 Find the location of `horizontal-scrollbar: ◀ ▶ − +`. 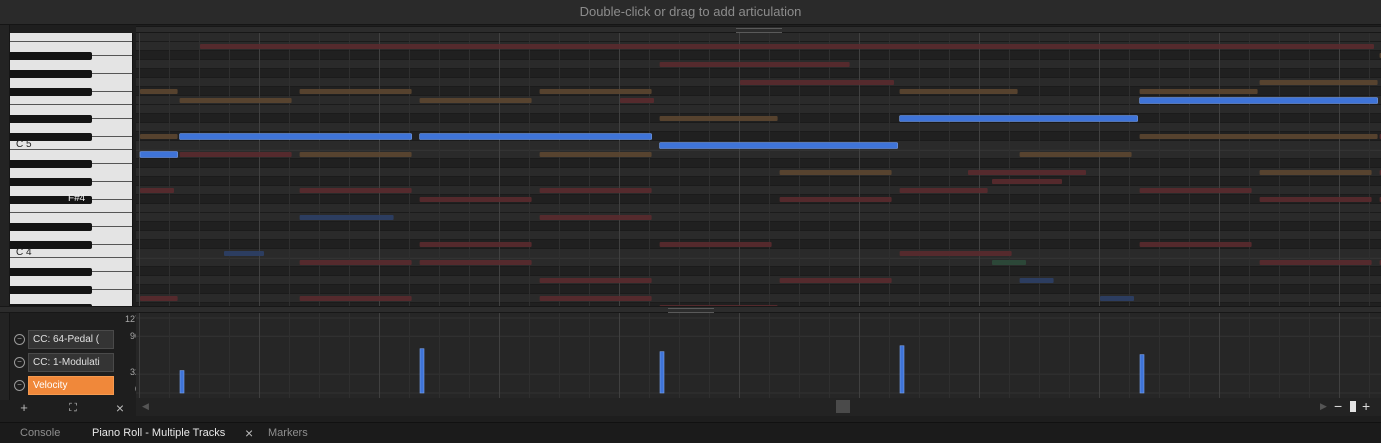

horizontal-scrollbar: ◀ ▶ − + is located at coordinates (758, 407).